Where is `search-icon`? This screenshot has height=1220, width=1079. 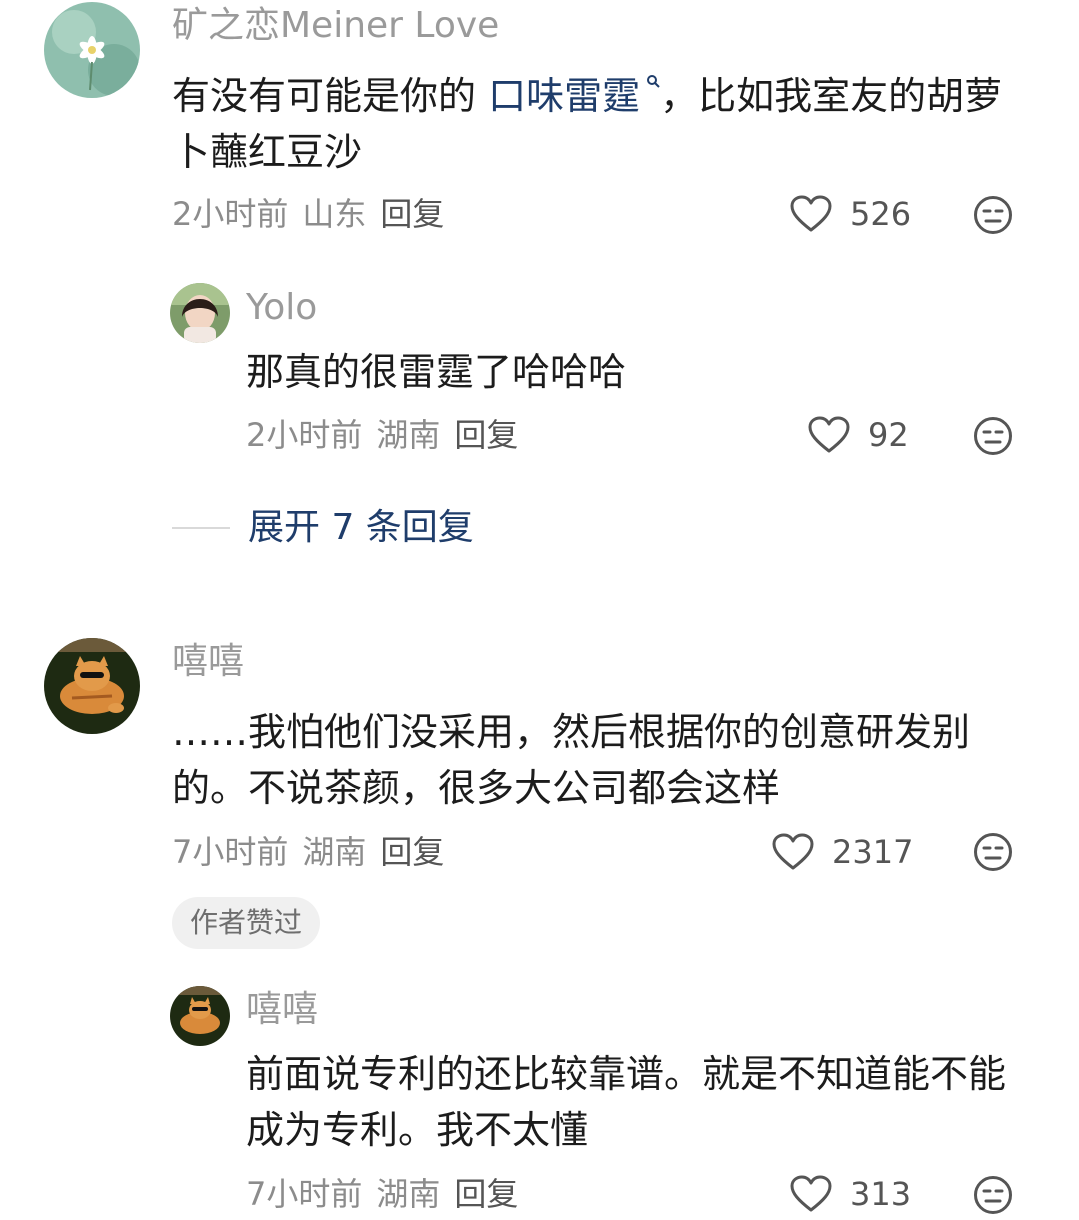 search-icon is located at coordinates (653, 81).